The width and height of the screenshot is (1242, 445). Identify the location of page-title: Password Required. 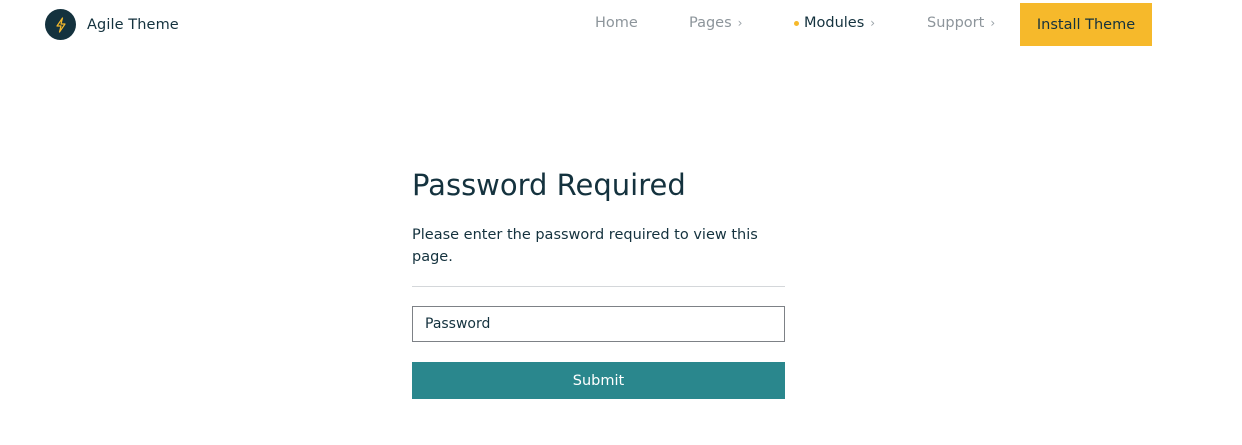
(549, 185).